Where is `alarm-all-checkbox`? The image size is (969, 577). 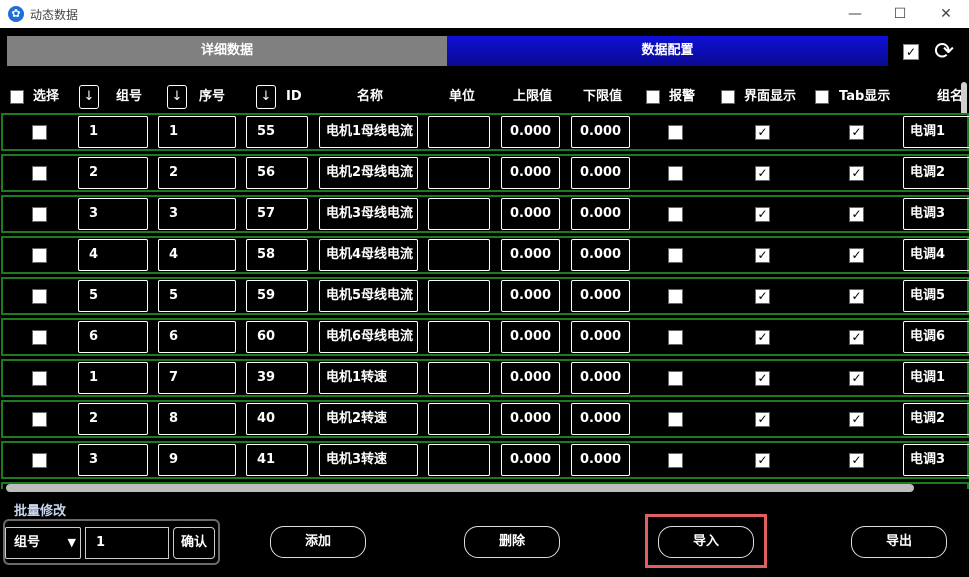
alarm-all-checkbox is located at coordinates (653, 97).